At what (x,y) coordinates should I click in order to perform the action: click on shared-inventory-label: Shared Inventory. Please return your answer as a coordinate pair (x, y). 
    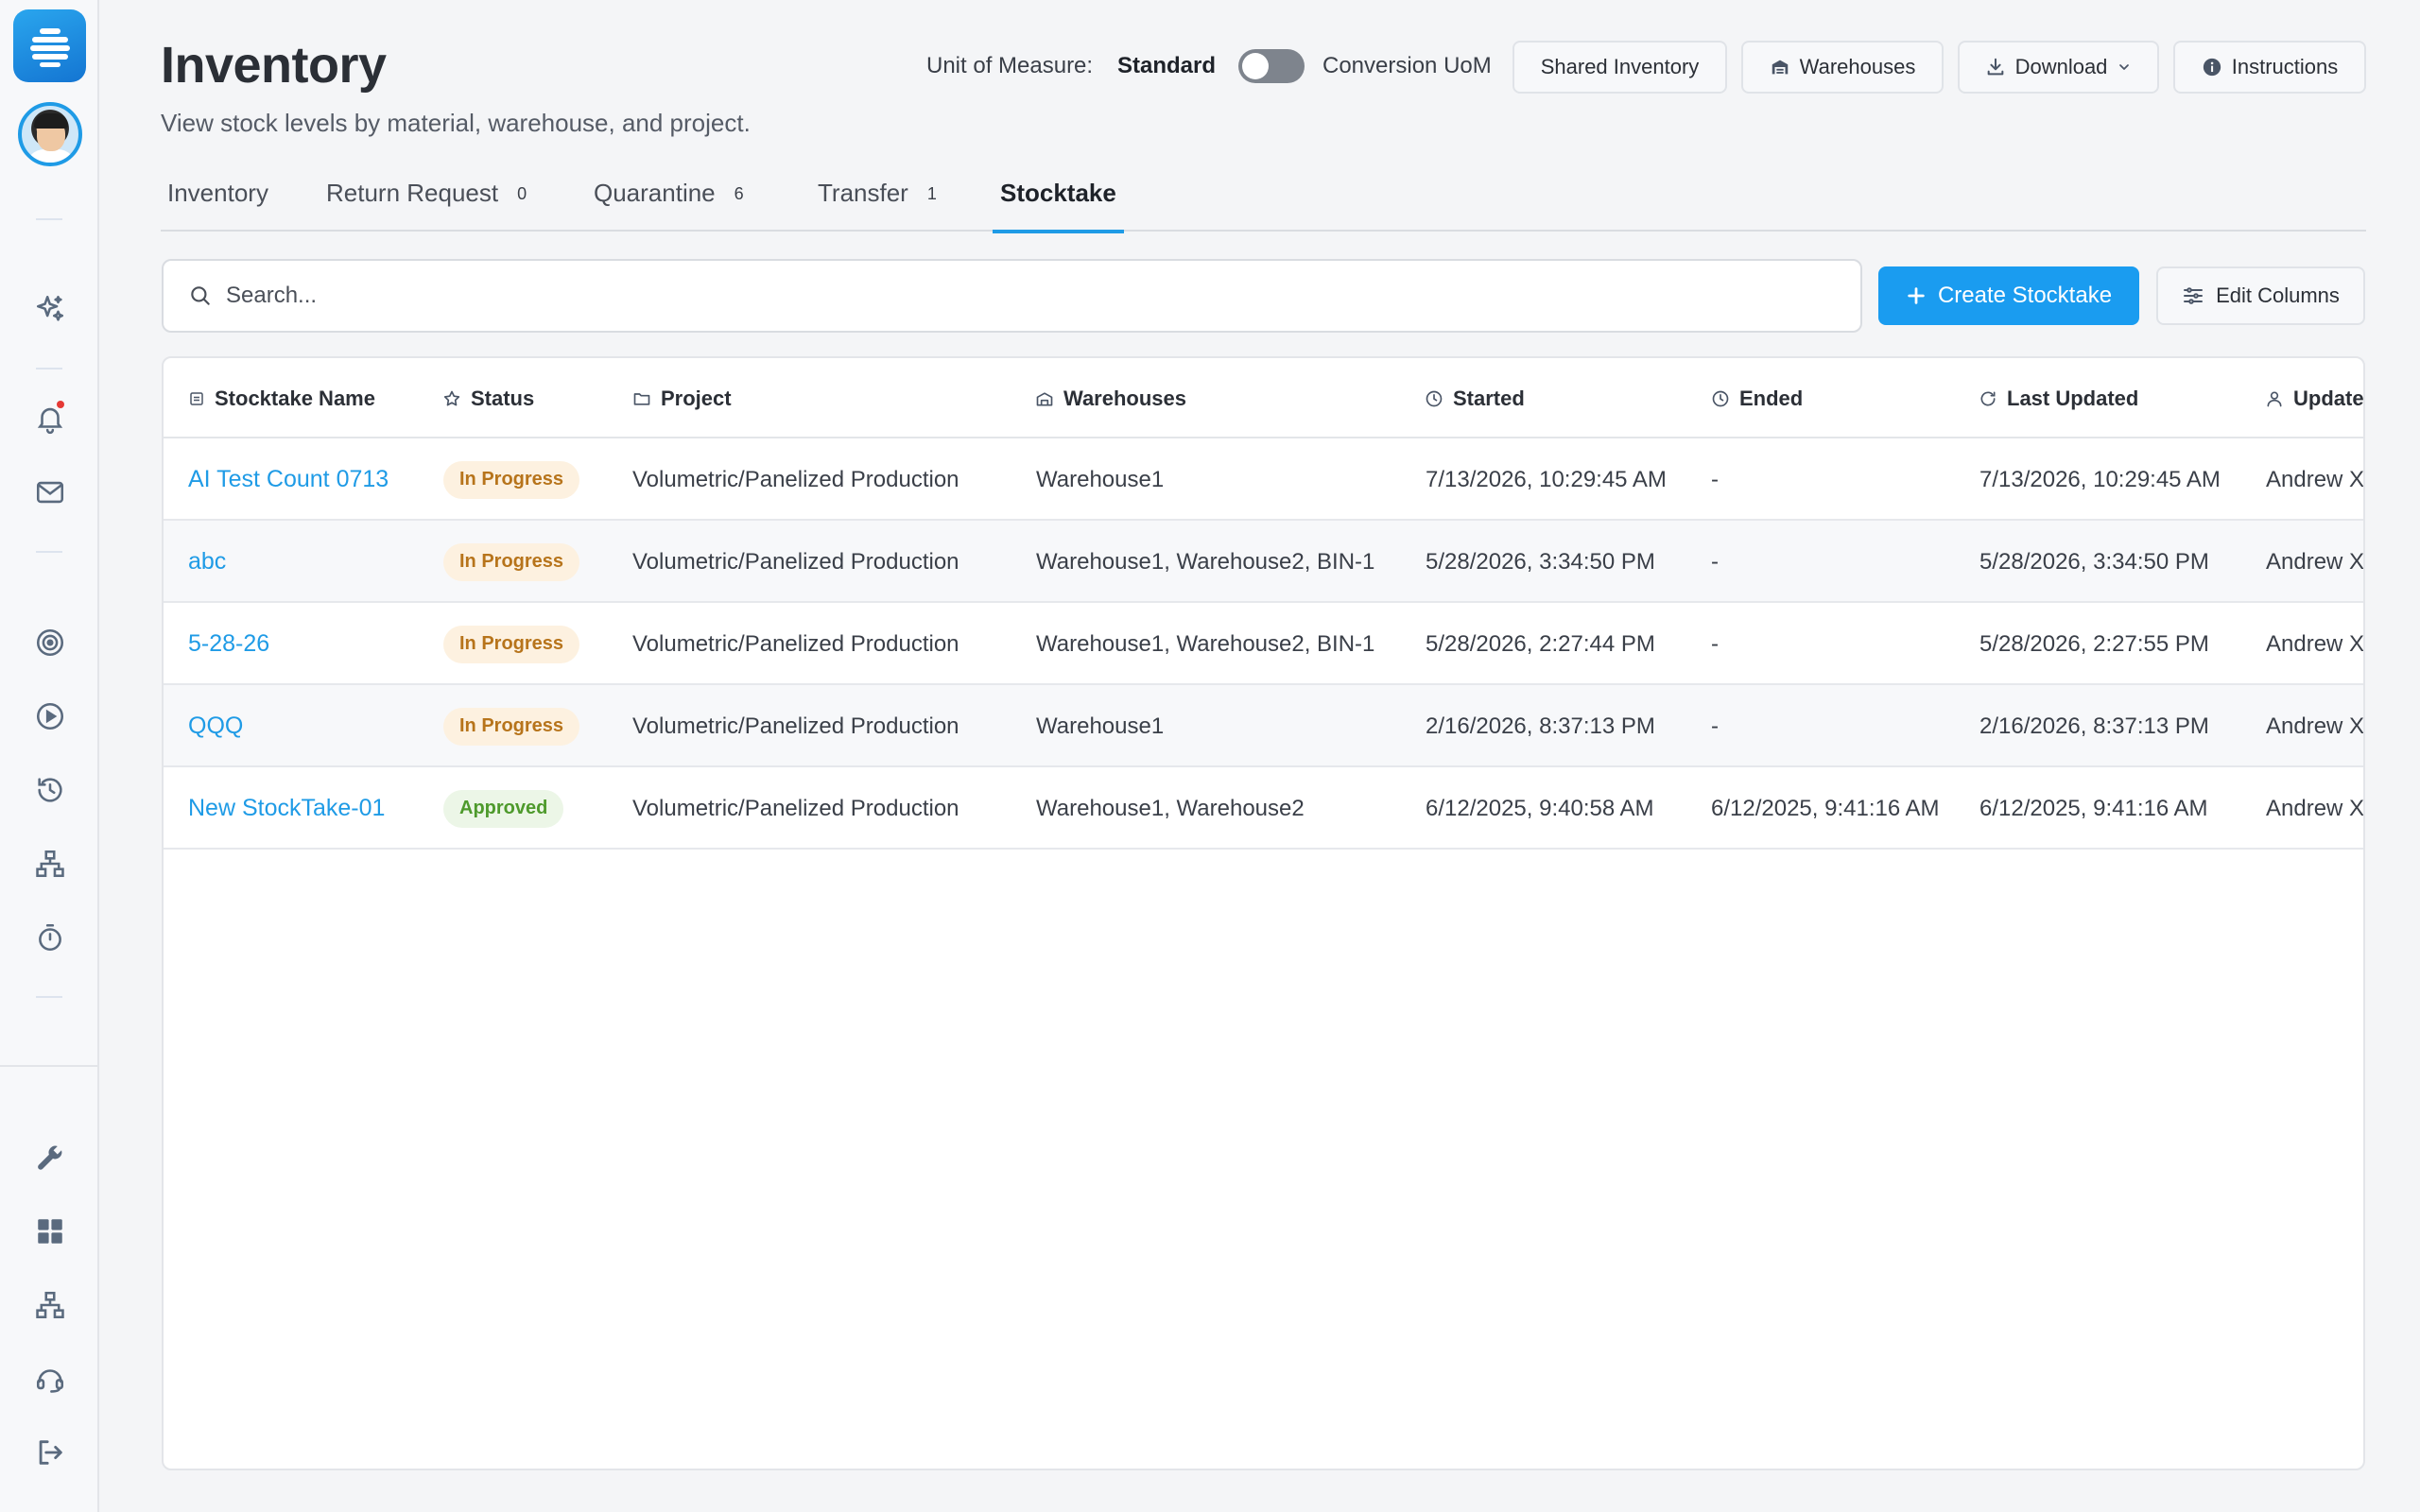
    Looking at the image, I should click on (1620, 66).